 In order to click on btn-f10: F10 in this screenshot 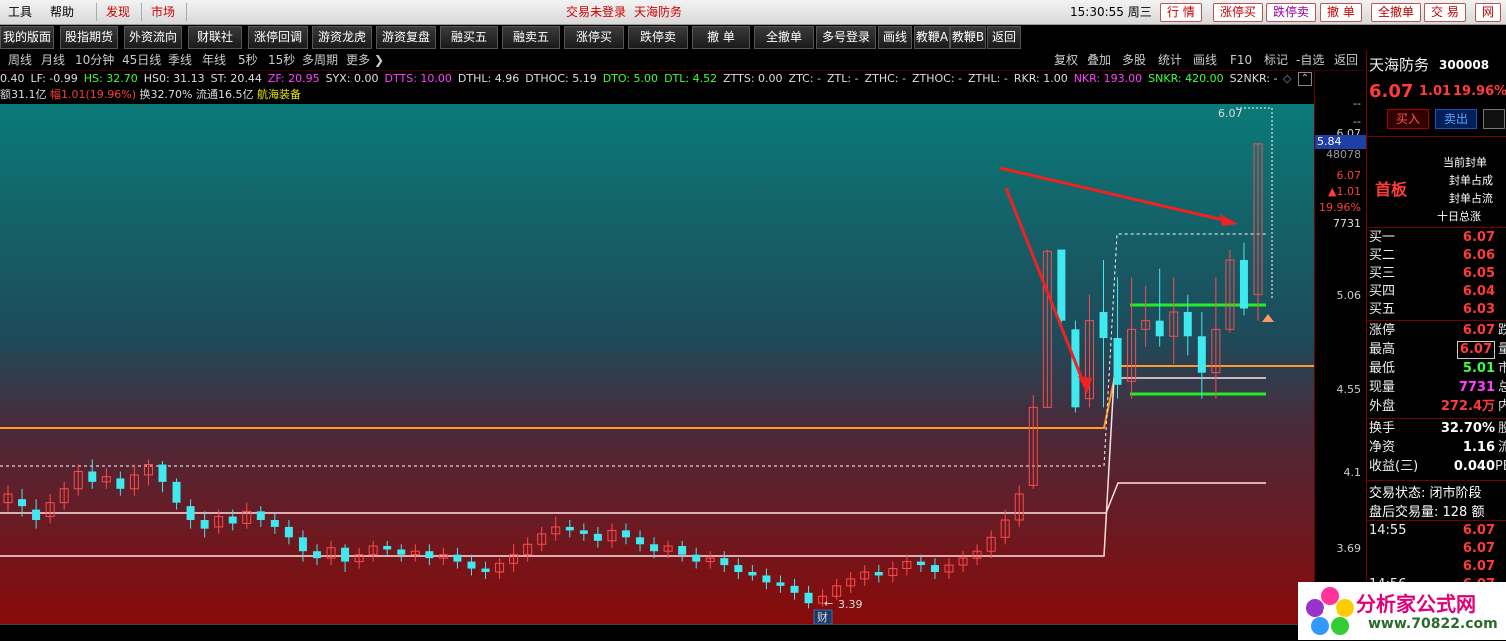, I will do `click(1241, 60)`.